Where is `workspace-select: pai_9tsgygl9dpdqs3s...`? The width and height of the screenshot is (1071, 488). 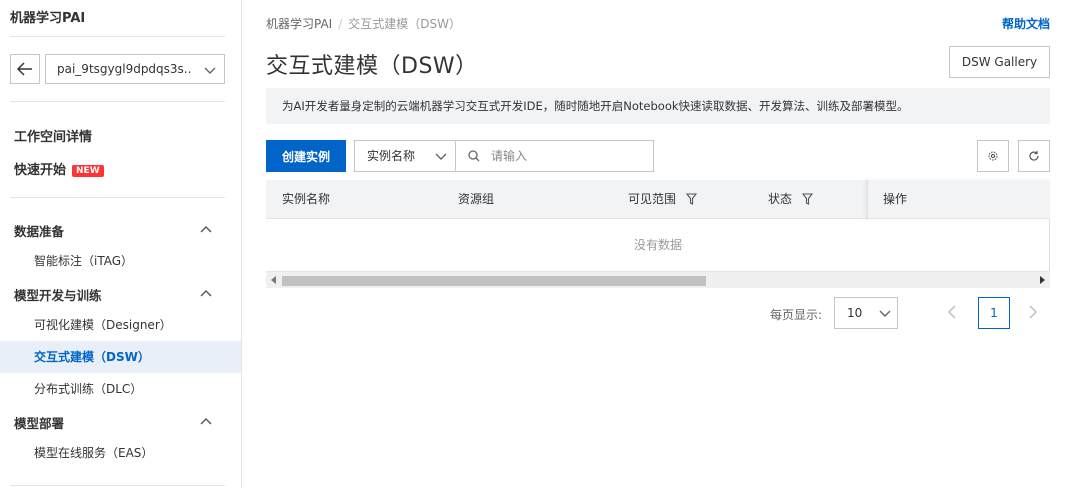 workspace-select: pai_9tsgygl9dpdqs3s... is located at coordinates (135, 69).